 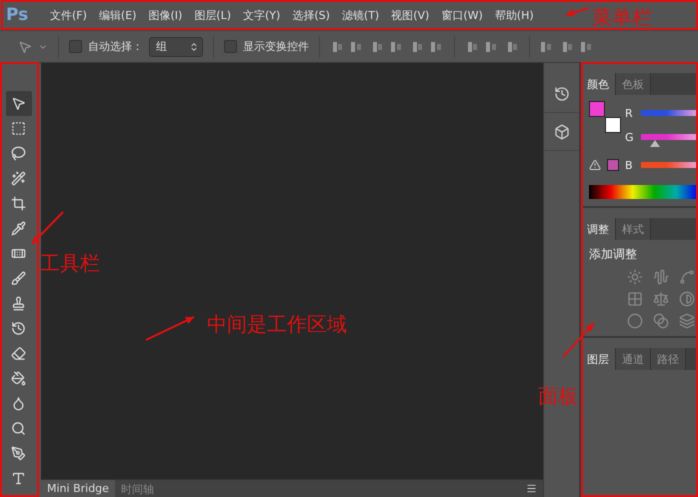 I want to click on channel-label: G, so click(x=630, y=137).